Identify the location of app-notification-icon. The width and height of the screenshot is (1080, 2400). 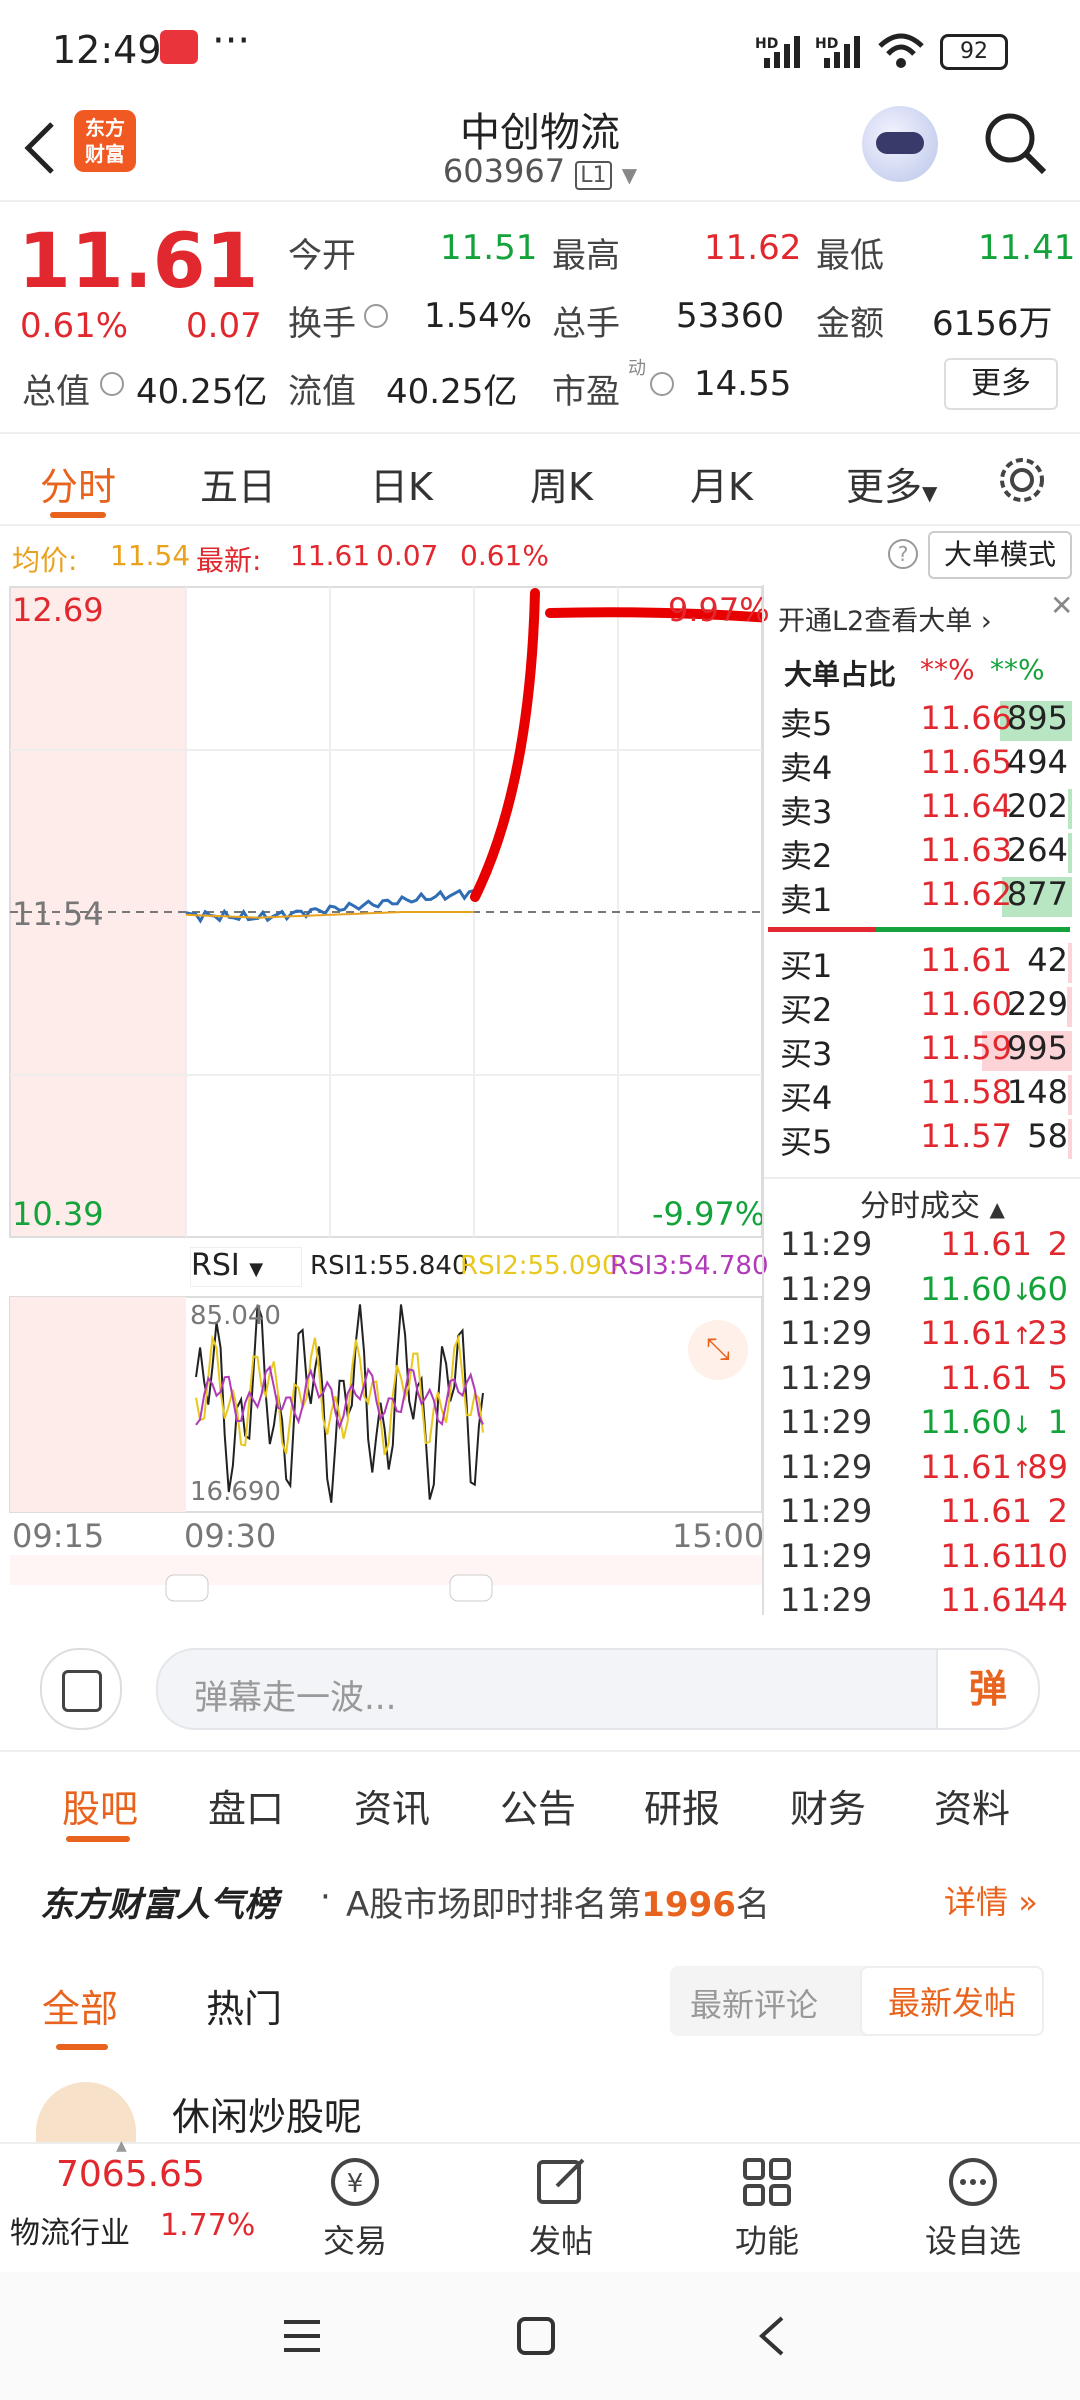
(179, 47).